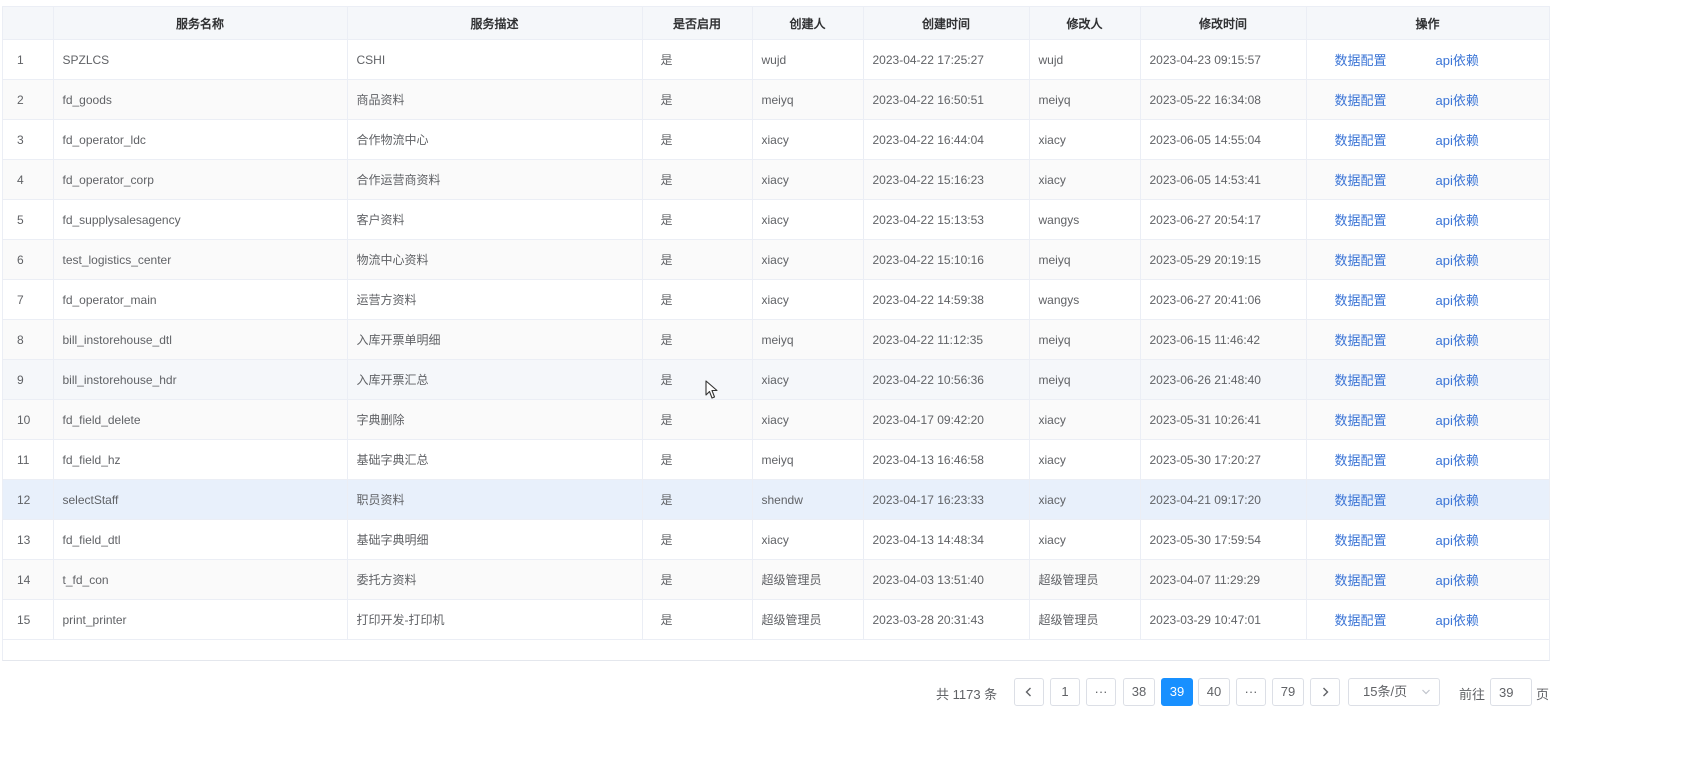 The height and width of the screenshot is (778, 1695). I want to click on next-page-button, so click(1325, 692).